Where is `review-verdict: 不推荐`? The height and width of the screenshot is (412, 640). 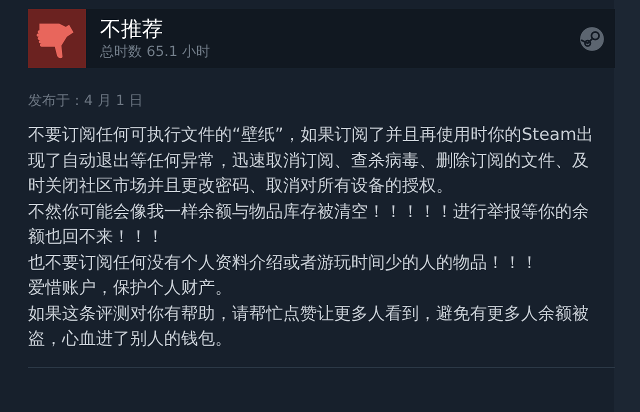
review-verdict: 不推荐 is located at coordinates (132, 29).